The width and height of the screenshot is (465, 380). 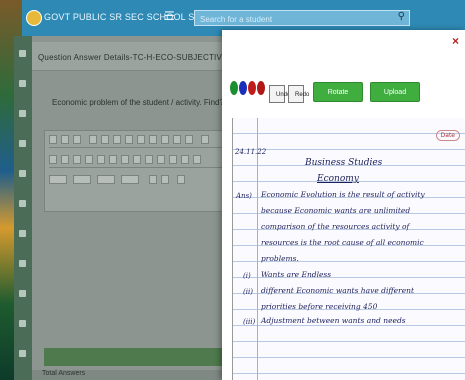 I want to click on notebook-title: Business Studies, so click(x=344, y=163).